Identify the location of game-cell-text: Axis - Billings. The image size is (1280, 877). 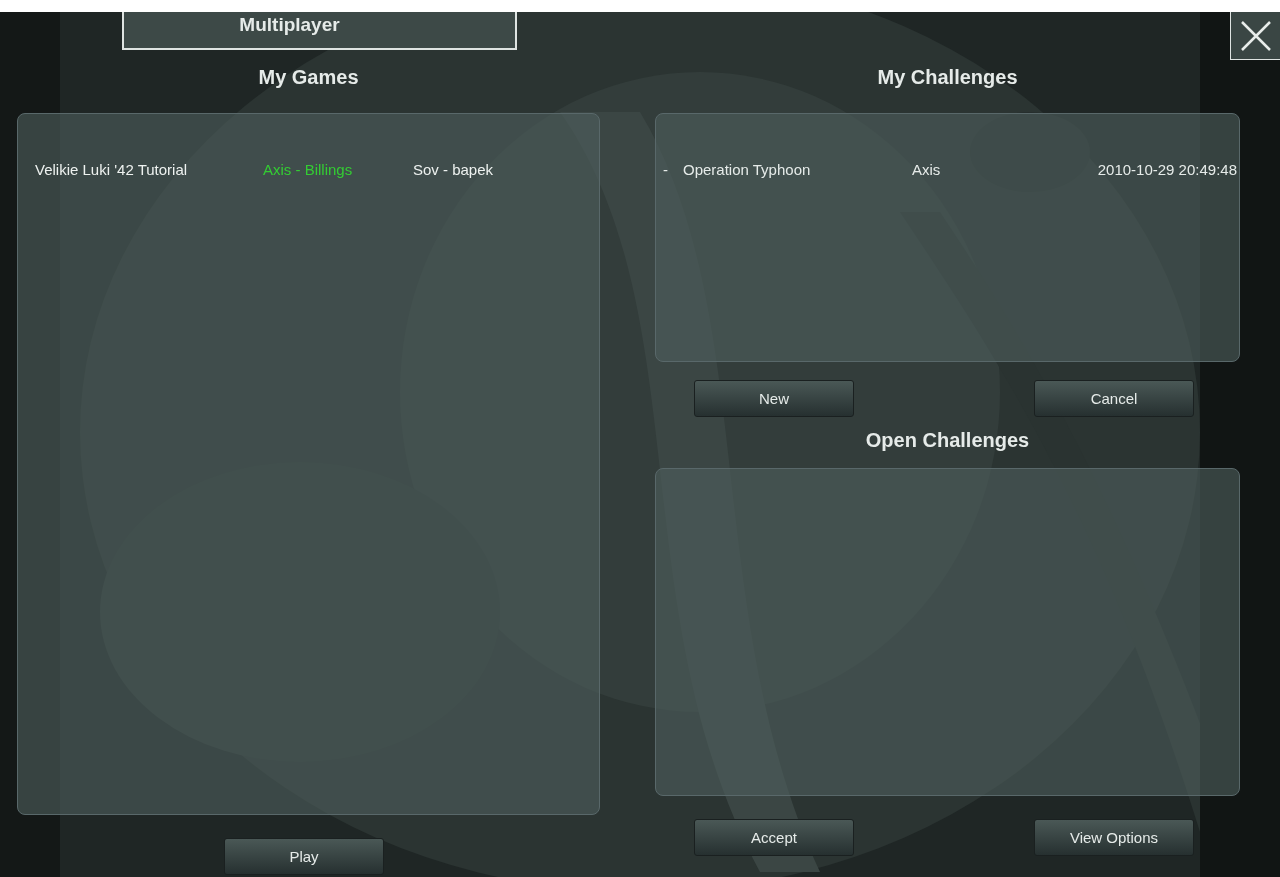
(308, 169).